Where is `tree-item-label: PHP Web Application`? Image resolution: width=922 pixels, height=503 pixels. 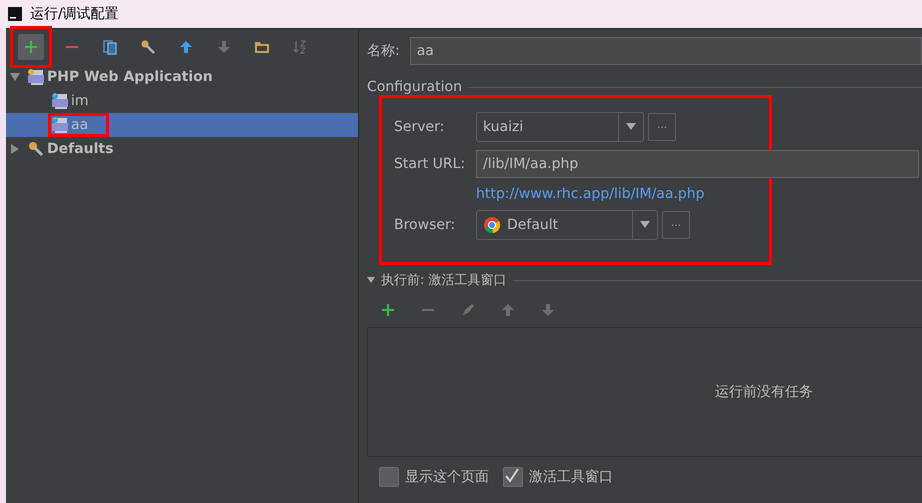 tree-item-label: PHP Web Application is located at coordinates (129, 77).